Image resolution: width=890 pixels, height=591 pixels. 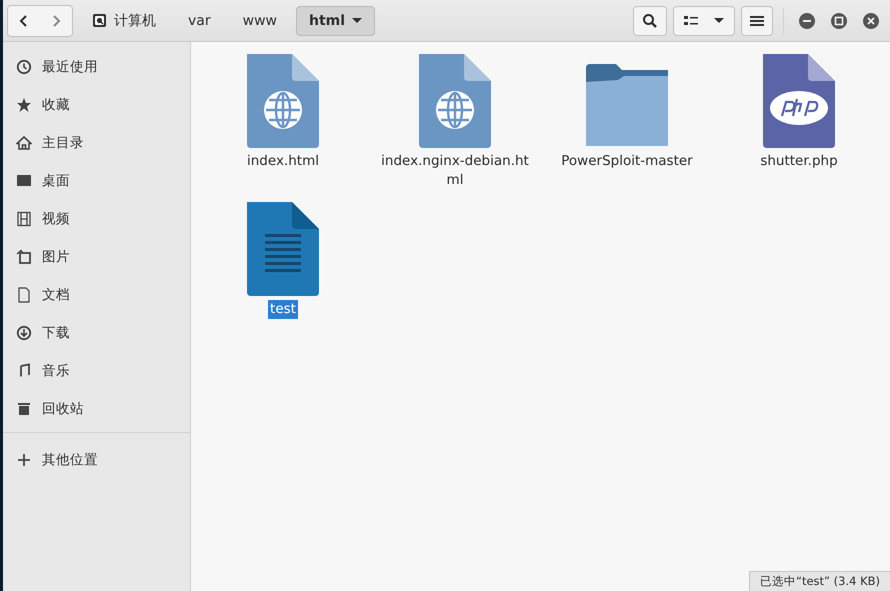 What do you see at coordinates (96, 409) in the screenshot?
I see `sidebar-item: 回收站` at bounding box center [96, 409].